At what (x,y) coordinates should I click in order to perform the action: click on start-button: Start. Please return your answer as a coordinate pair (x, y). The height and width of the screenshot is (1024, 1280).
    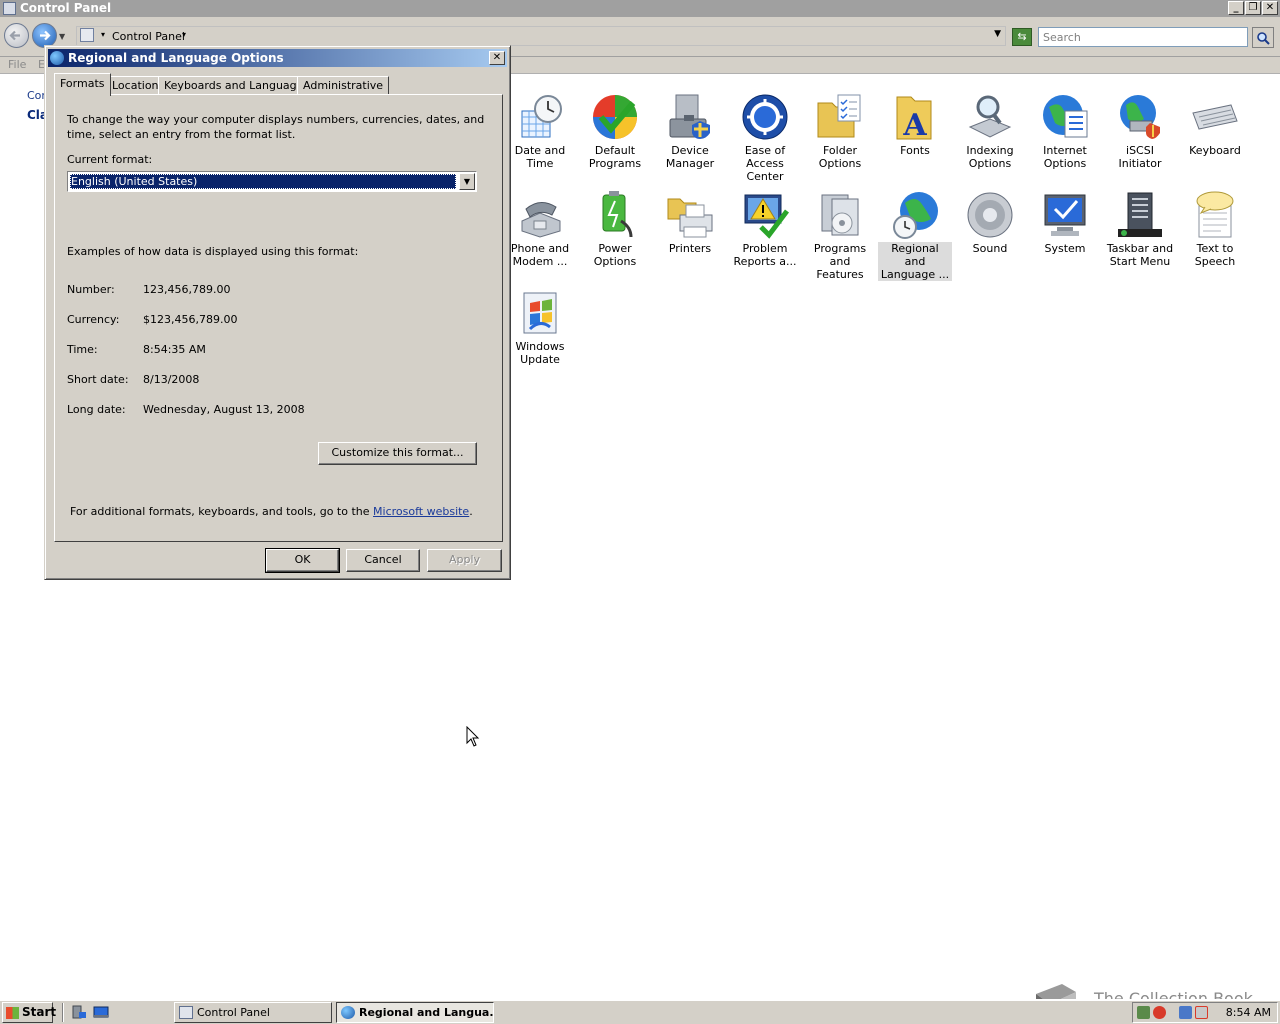
    Looking at the image, I should click on (29, 1012).